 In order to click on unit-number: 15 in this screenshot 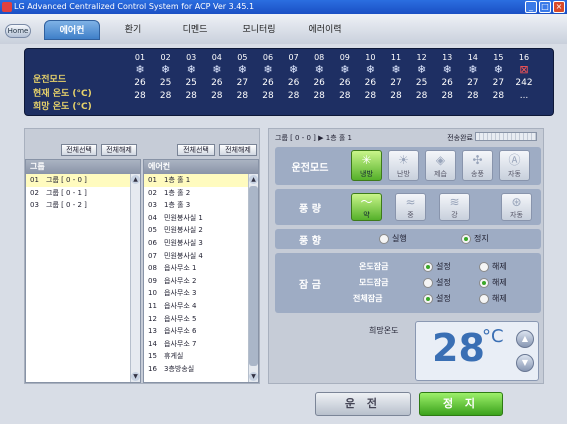, I will do `click(498, 57)`.